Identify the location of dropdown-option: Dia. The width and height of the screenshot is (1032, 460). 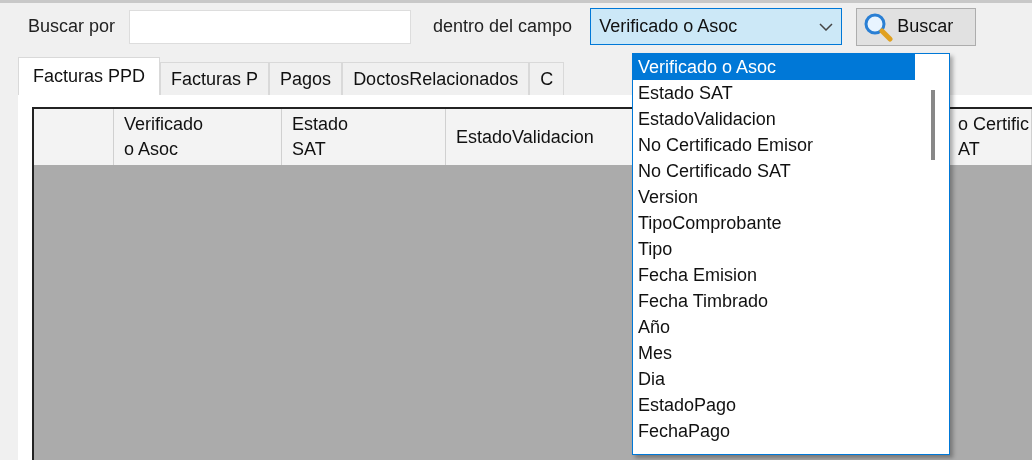
(774, 379).